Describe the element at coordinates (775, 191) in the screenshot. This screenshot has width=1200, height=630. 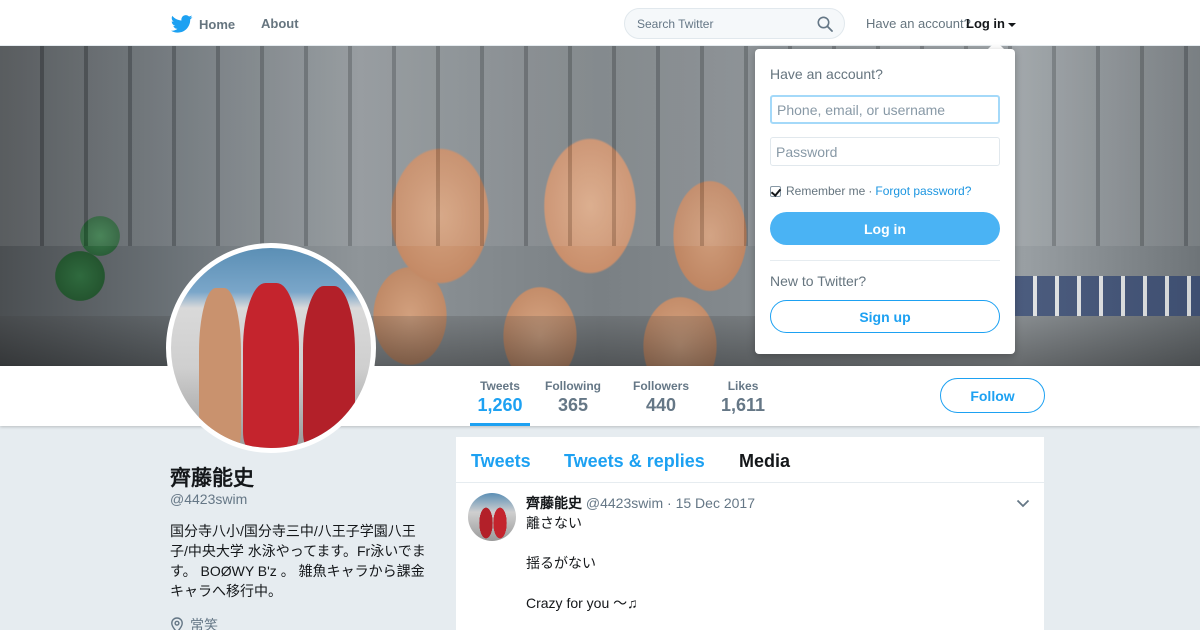
I see `remember-me-checkbox` at that location.